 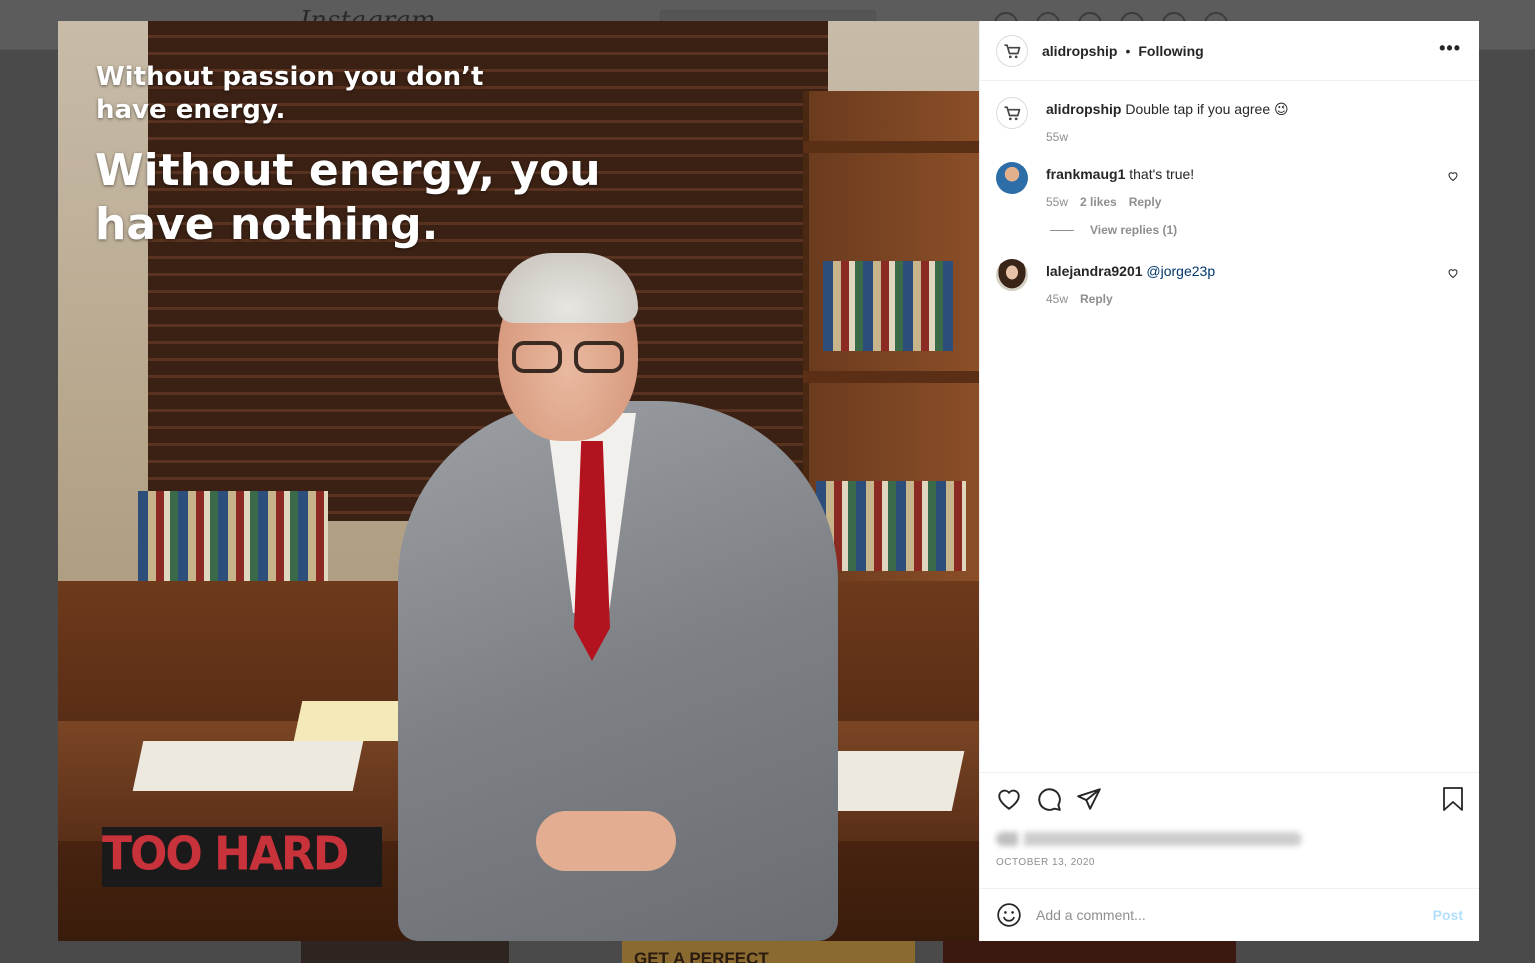 I want to click on view-replies-button: View replies (1), so click(x=1256, y=230).